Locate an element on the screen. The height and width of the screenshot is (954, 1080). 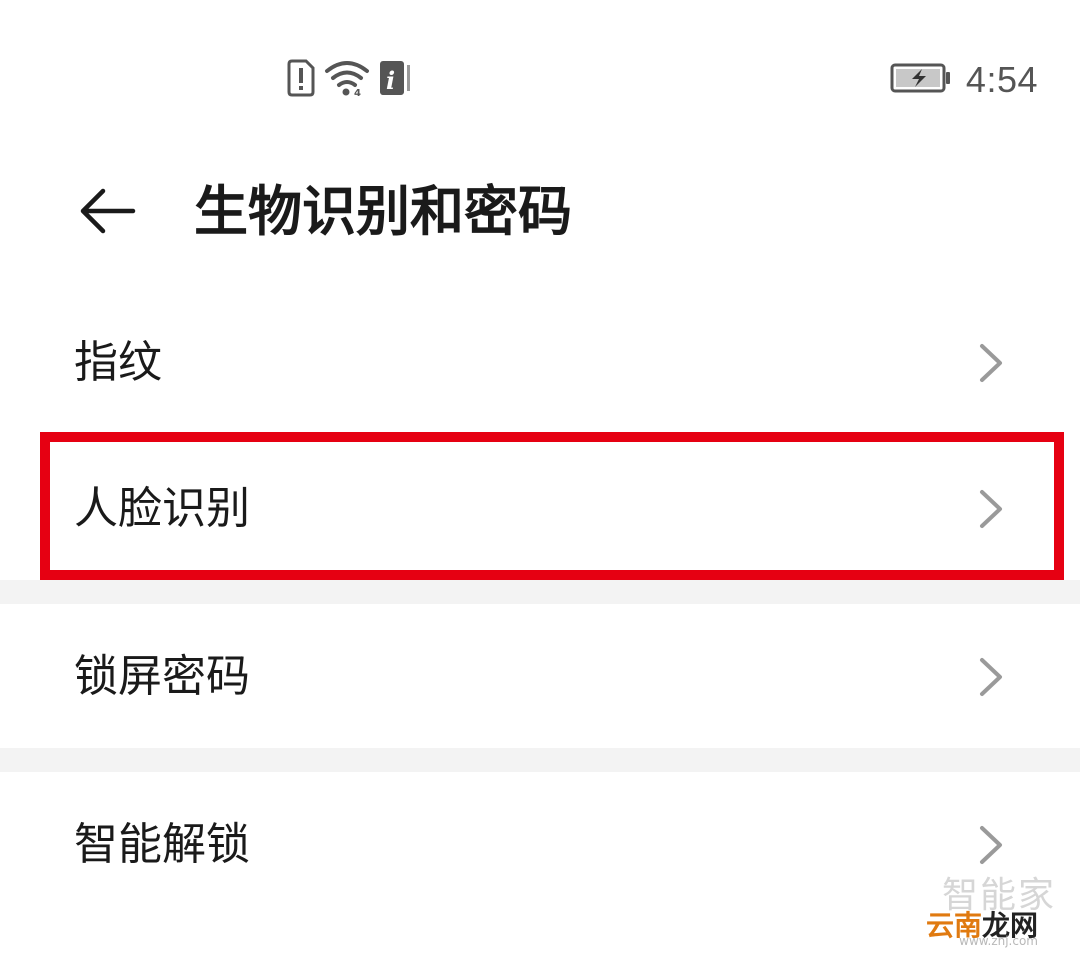
info-icon: i is located at coordinates (395, 80).